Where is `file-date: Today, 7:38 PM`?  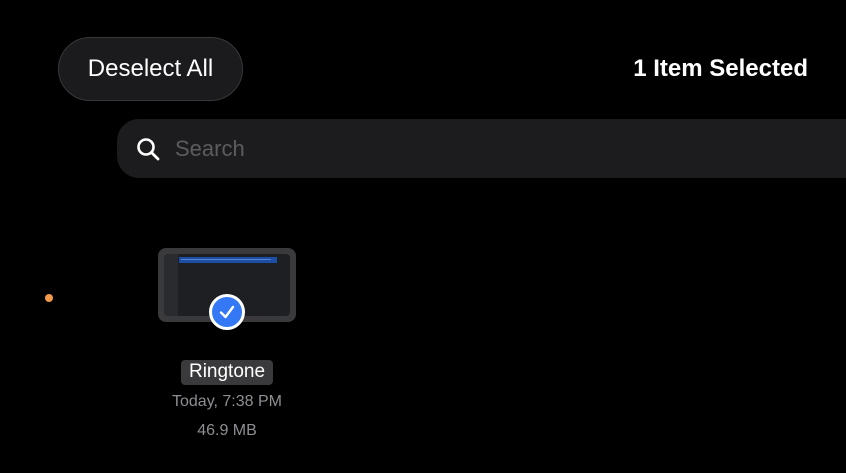
file-date: Today, 7:38 PM is located at coordinates (227, 401).